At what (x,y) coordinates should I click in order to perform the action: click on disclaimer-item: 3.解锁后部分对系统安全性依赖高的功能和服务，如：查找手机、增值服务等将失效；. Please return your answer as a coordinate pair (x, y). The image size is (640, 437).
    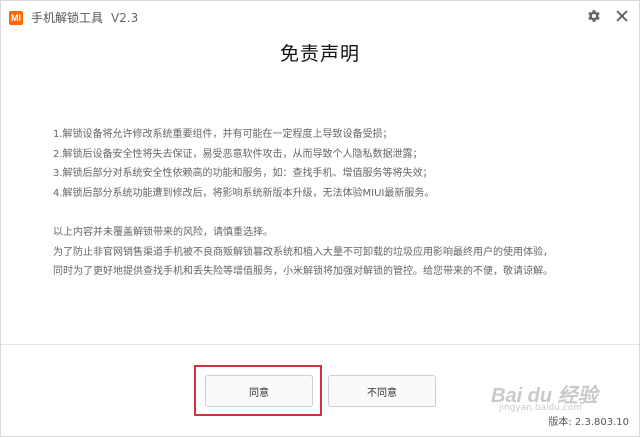
    Looking at the image, I should click on (243, 173).